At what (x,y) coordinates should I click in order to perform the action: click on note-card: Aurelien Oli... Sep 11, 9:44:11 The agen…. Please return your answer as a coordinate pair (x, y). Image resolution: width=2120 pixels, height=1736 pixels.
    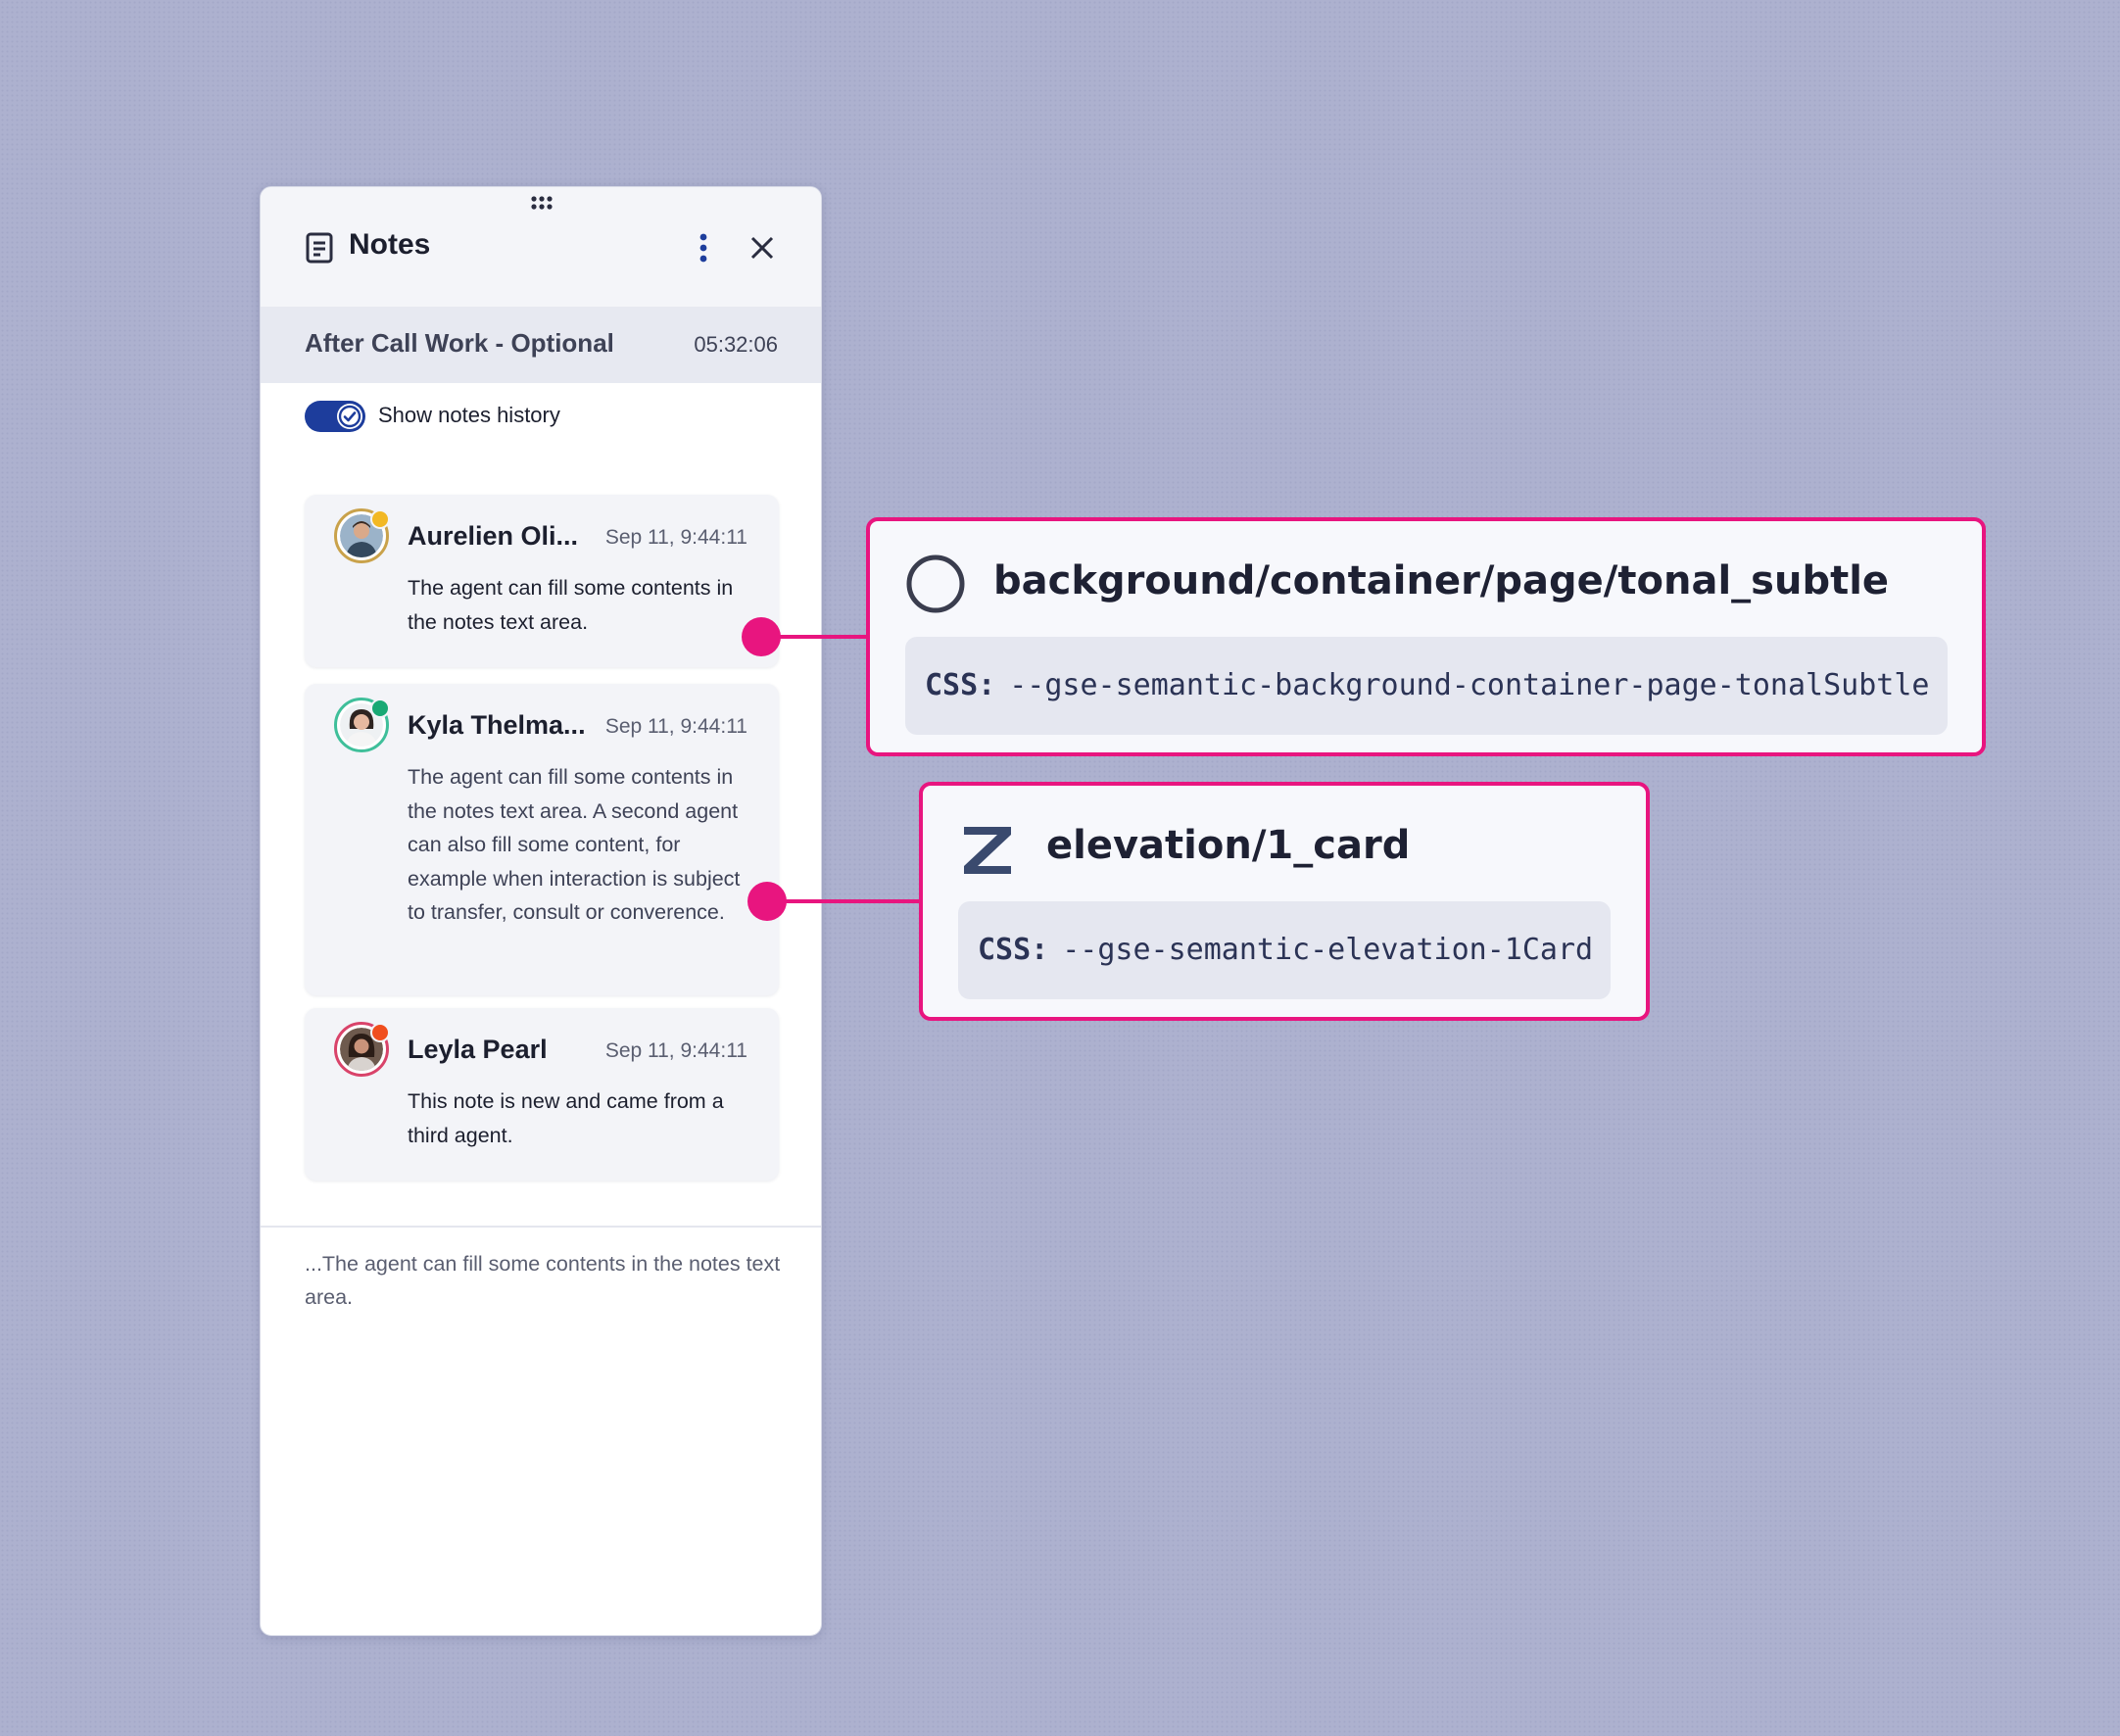
    Looking at the image, I should click on (542, 581).